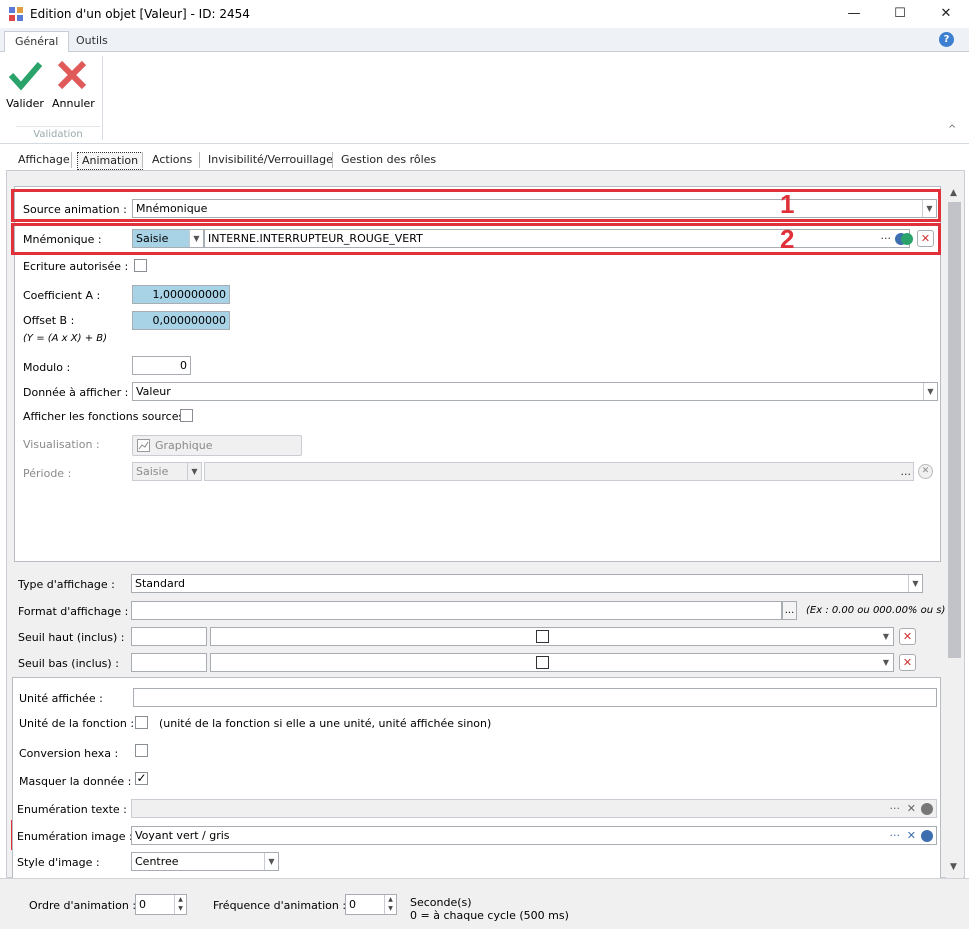 Image resolution: width=969 pixels, height=929 pixels. Describe the element at coordinates (44, 161) in the screenshot. I see `tab-affichage: Affichage` at that location.